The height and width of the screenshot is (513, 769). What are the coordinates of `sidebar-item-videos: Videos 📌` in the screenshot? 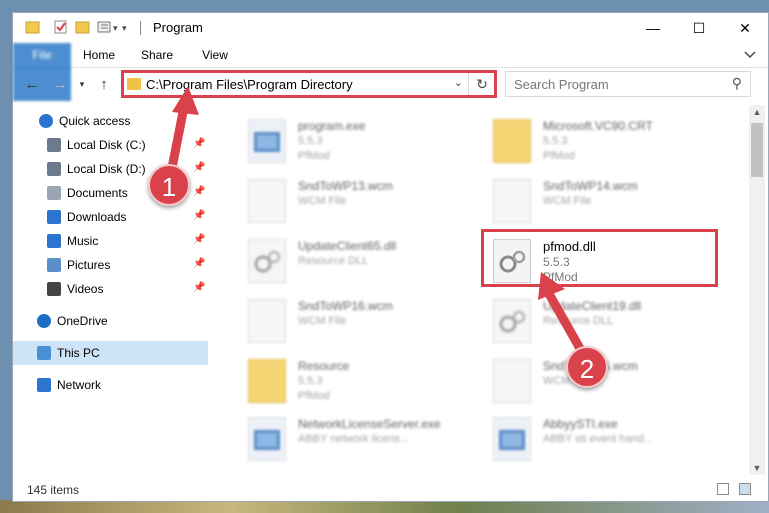 It's located at (110, 289).